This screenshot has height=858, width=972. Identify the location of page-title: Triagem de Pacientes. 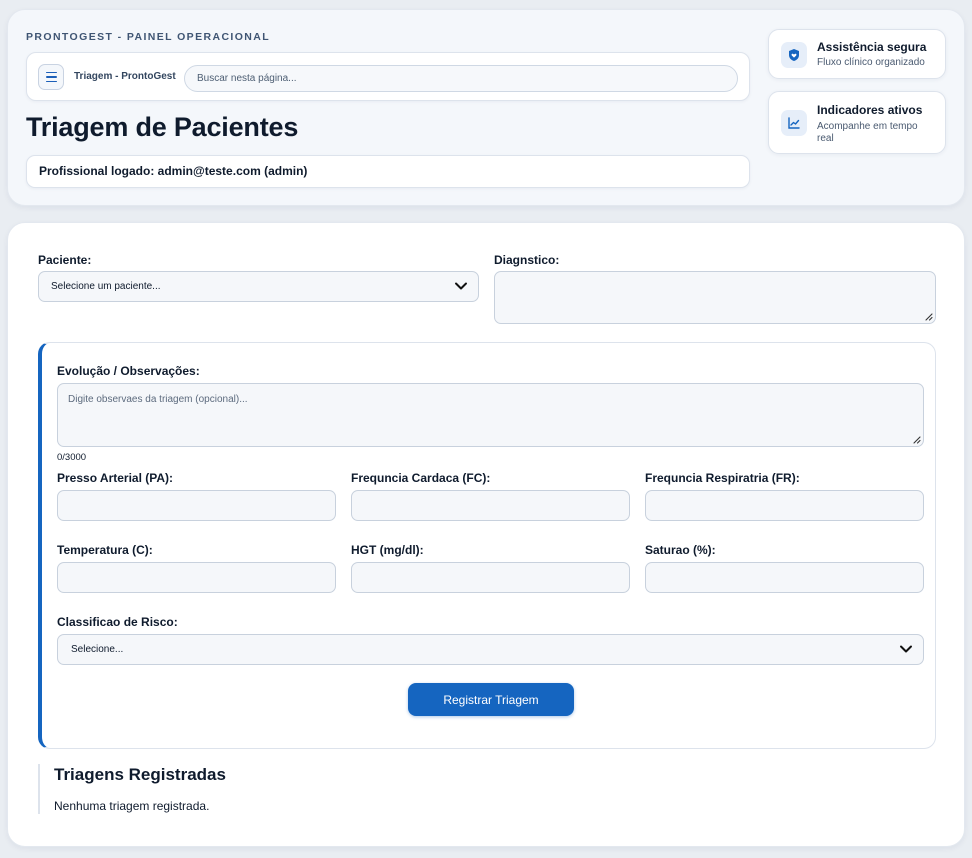
(162, 127).